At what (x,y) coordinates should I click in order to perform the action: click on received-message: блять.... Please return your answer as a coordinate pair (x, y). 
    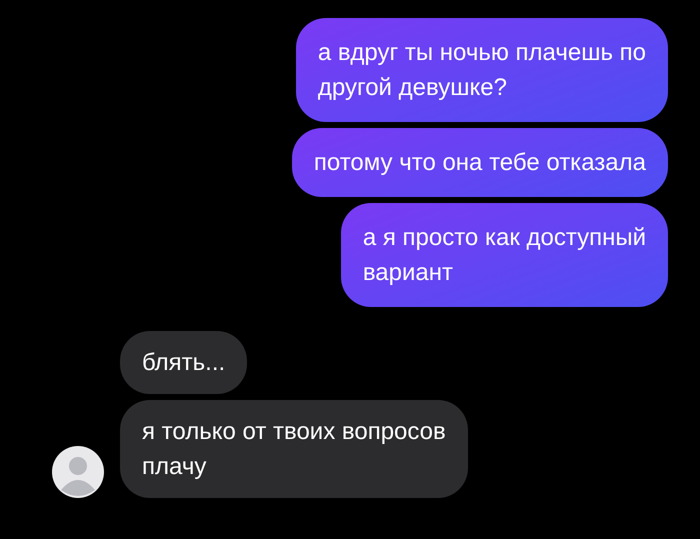
    Looking at the image, I should click on (184, 362).